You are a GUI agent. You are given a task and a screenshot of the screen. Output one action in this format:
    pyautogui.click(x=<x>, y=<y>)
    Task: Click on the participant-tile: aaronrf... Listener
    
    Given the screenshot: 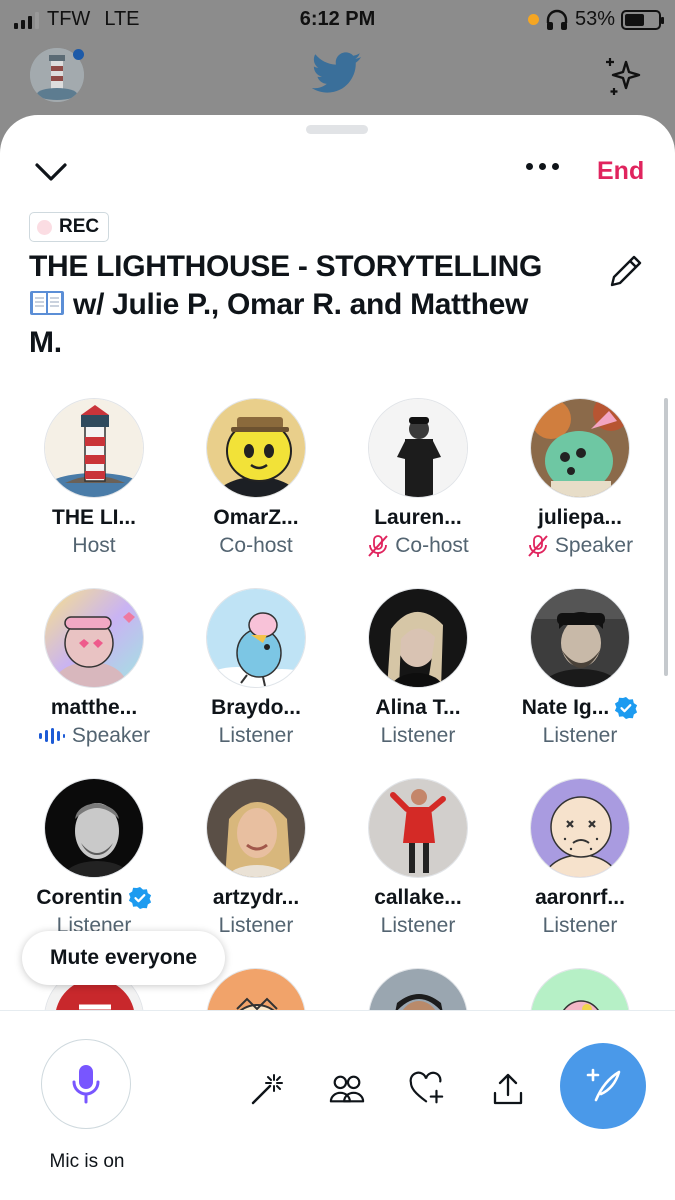 What is the action you would take?
    pyautogui.click(x=580, y=858)
    